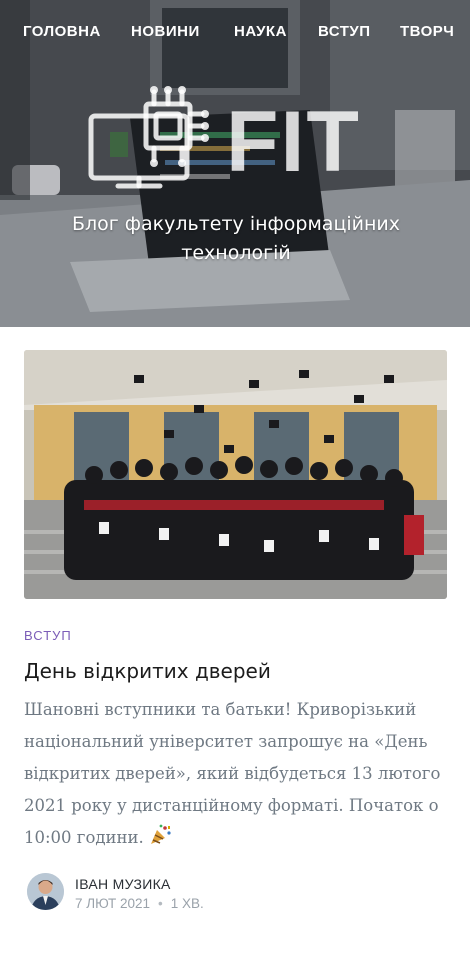  I want to click on site-tagline: Блог факультету інформаційних технологій, so click(236, 238).